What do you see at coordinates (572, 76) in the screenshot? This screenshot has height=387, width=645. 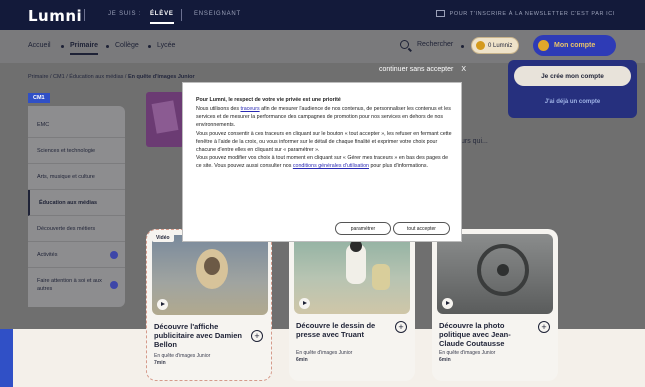 I see `create-account-button: Je crée mon compte` at bounding box center [572, 76].